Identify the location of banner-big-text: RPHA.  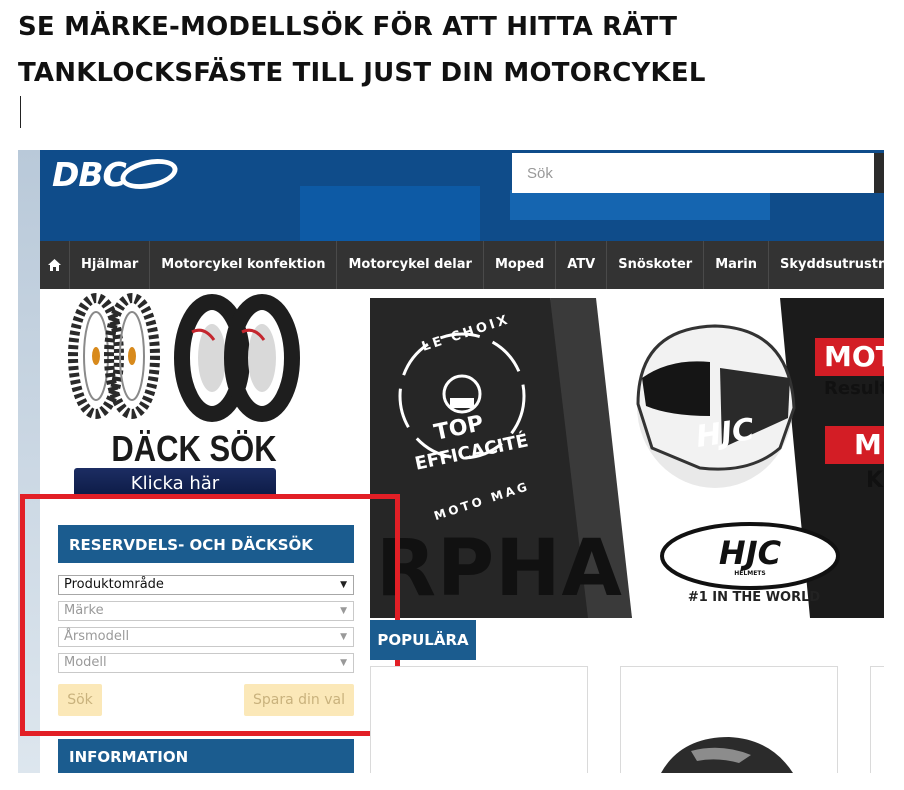
(499, 569).